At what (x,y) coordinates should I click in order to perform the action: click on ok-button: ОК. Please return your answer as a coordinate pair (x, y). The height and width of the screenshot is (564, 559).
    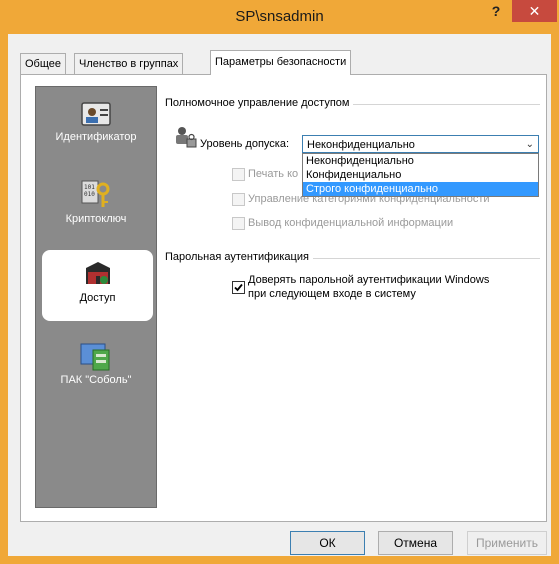
    Looking at the image, I should click on (327, 543).